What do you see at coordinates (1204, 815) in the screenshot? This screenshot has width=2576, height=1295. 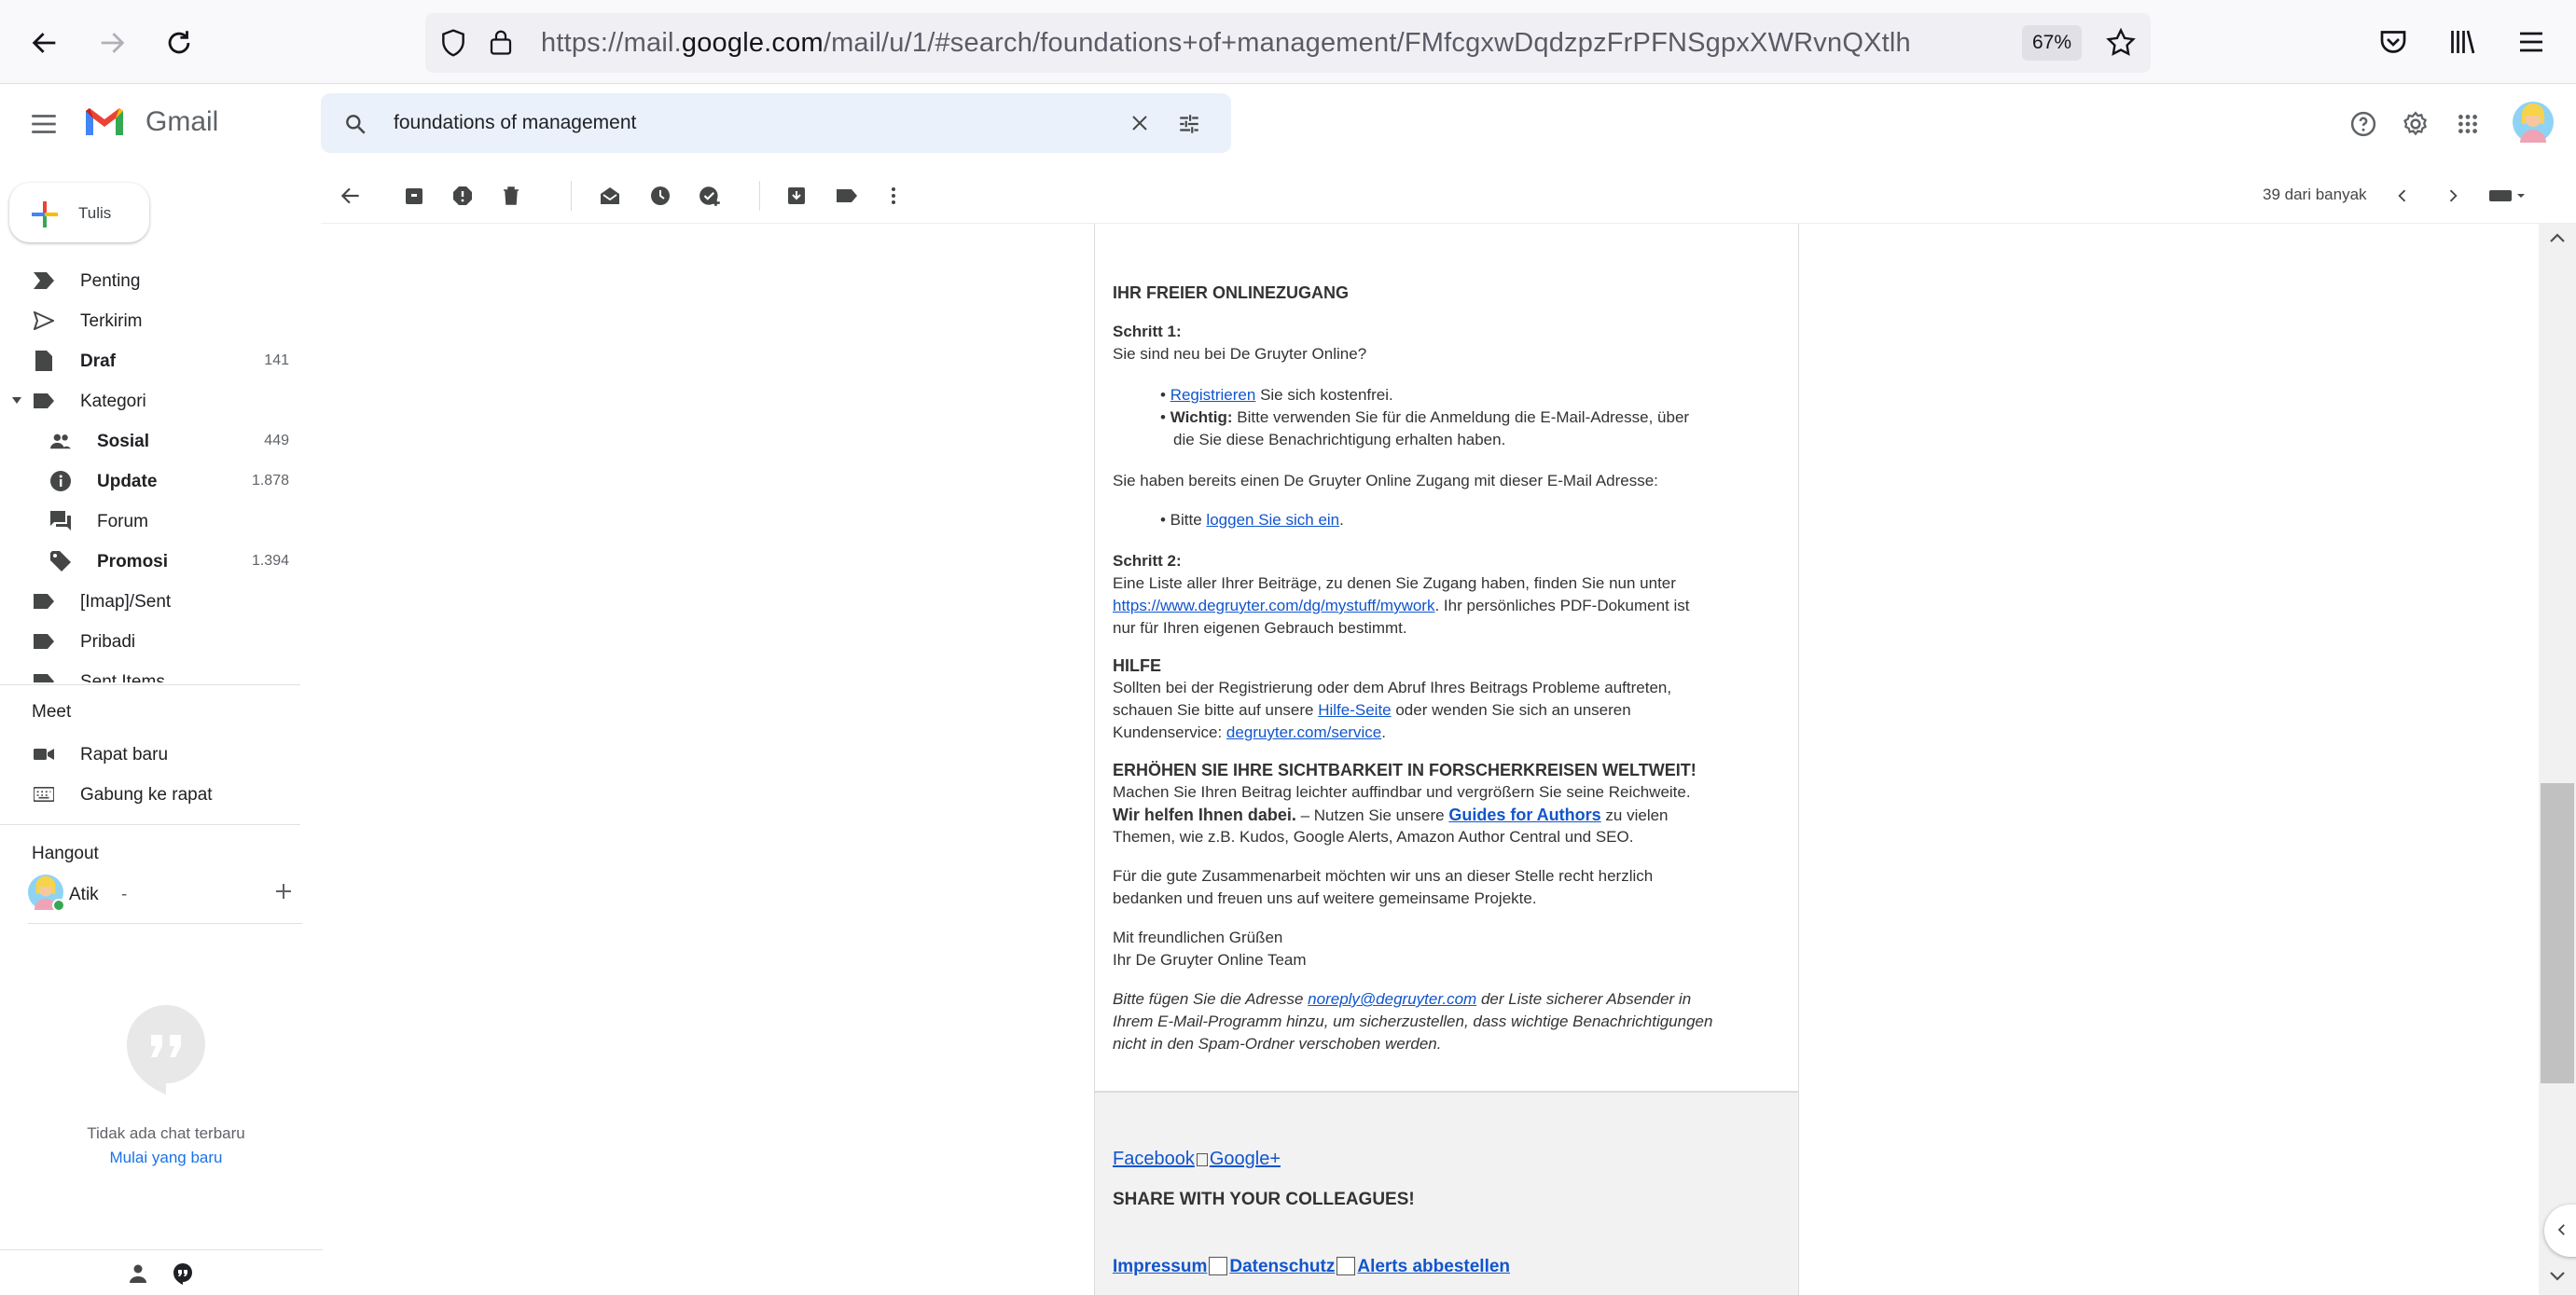 I see `visibility-bold: Wir helfen Ihnen dabei.` at bounding box center [1204, 815].